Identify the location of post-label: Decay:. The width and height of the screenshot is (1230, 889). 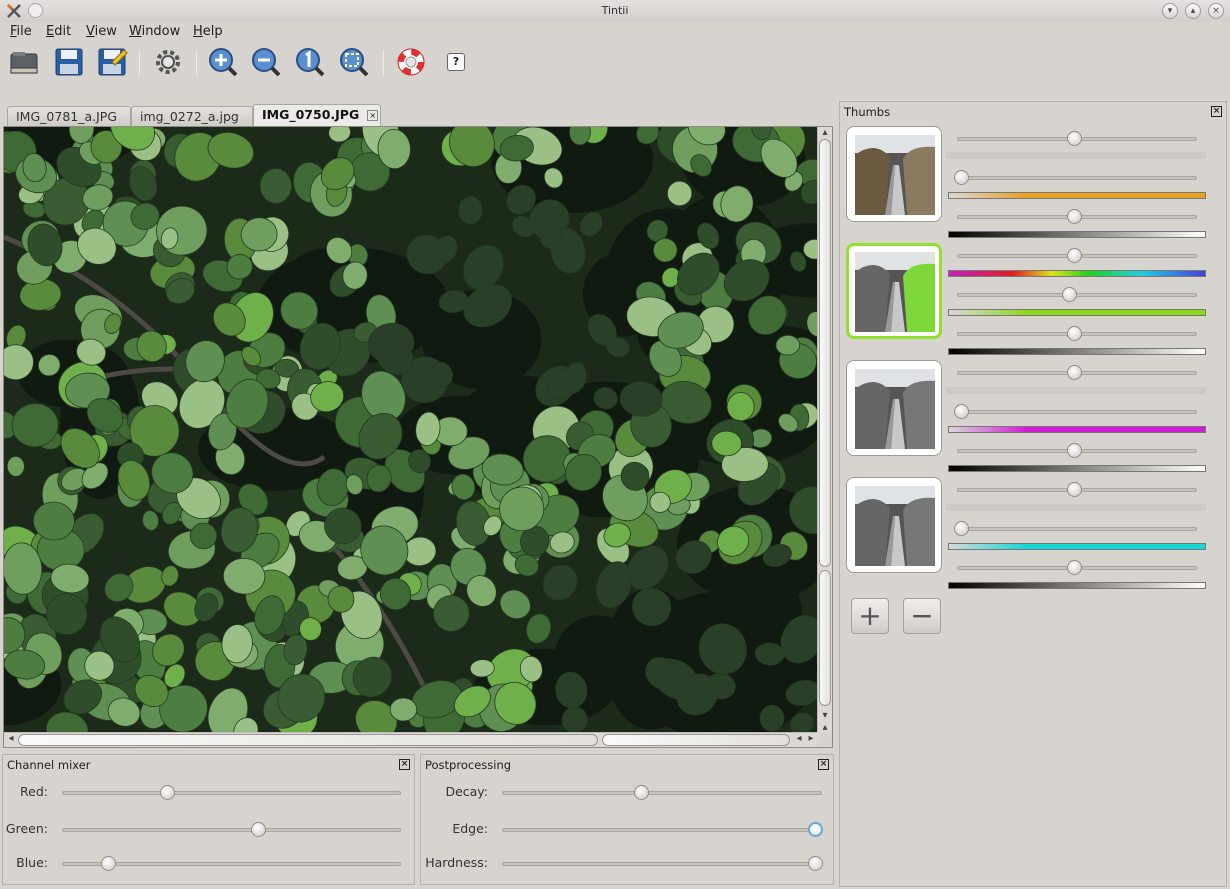
(466, 791).